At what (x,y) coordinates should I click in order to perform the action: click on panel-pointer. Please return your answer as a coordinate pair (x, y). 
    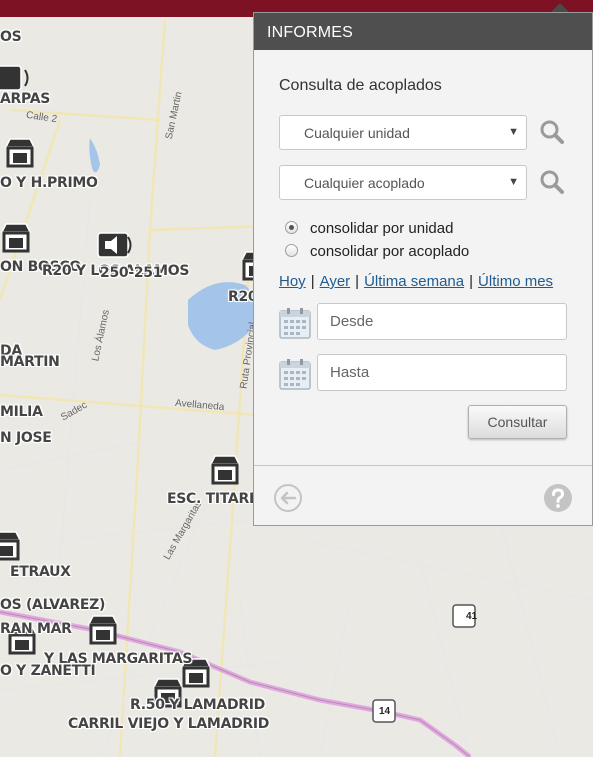
    Looking at the image, I should click on (560, 7).